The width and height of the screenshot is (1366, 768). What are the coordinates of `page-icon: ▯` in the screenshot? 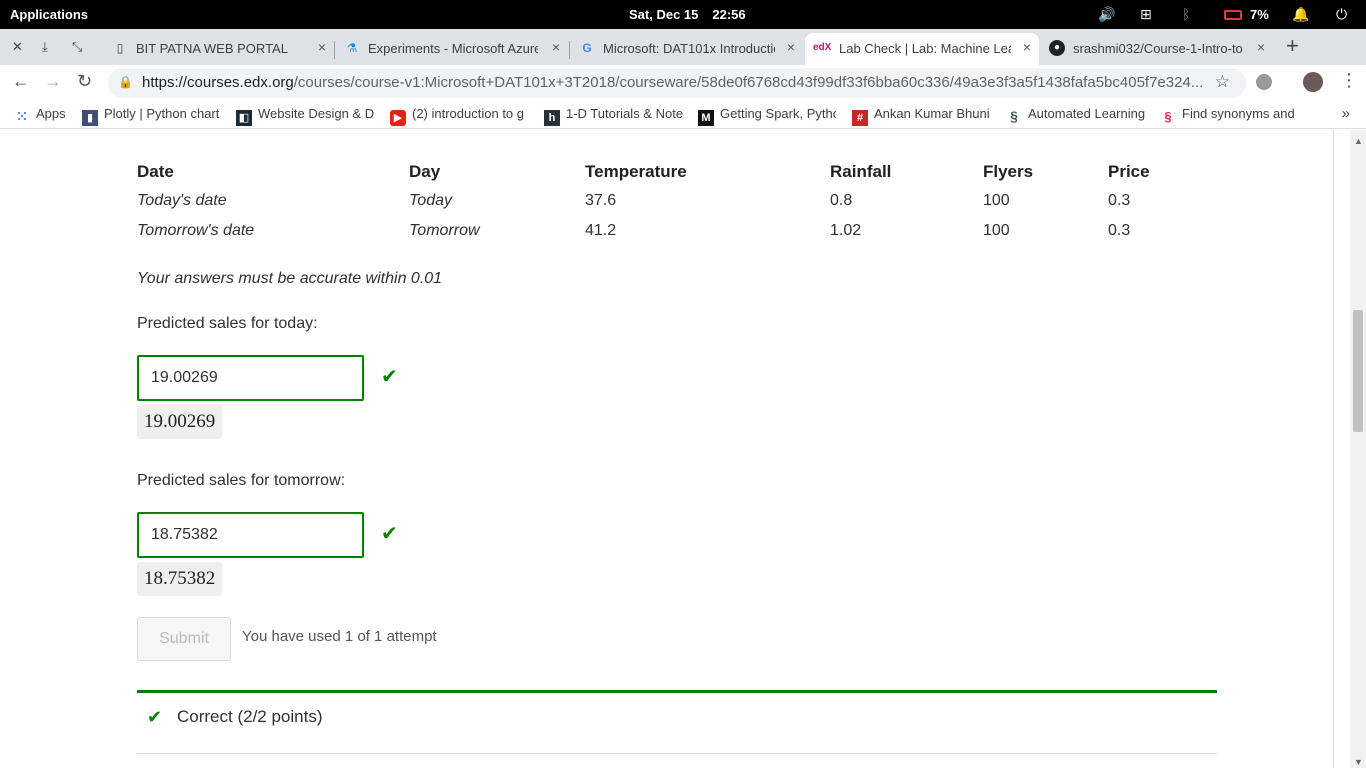 It's located at (120, 48).